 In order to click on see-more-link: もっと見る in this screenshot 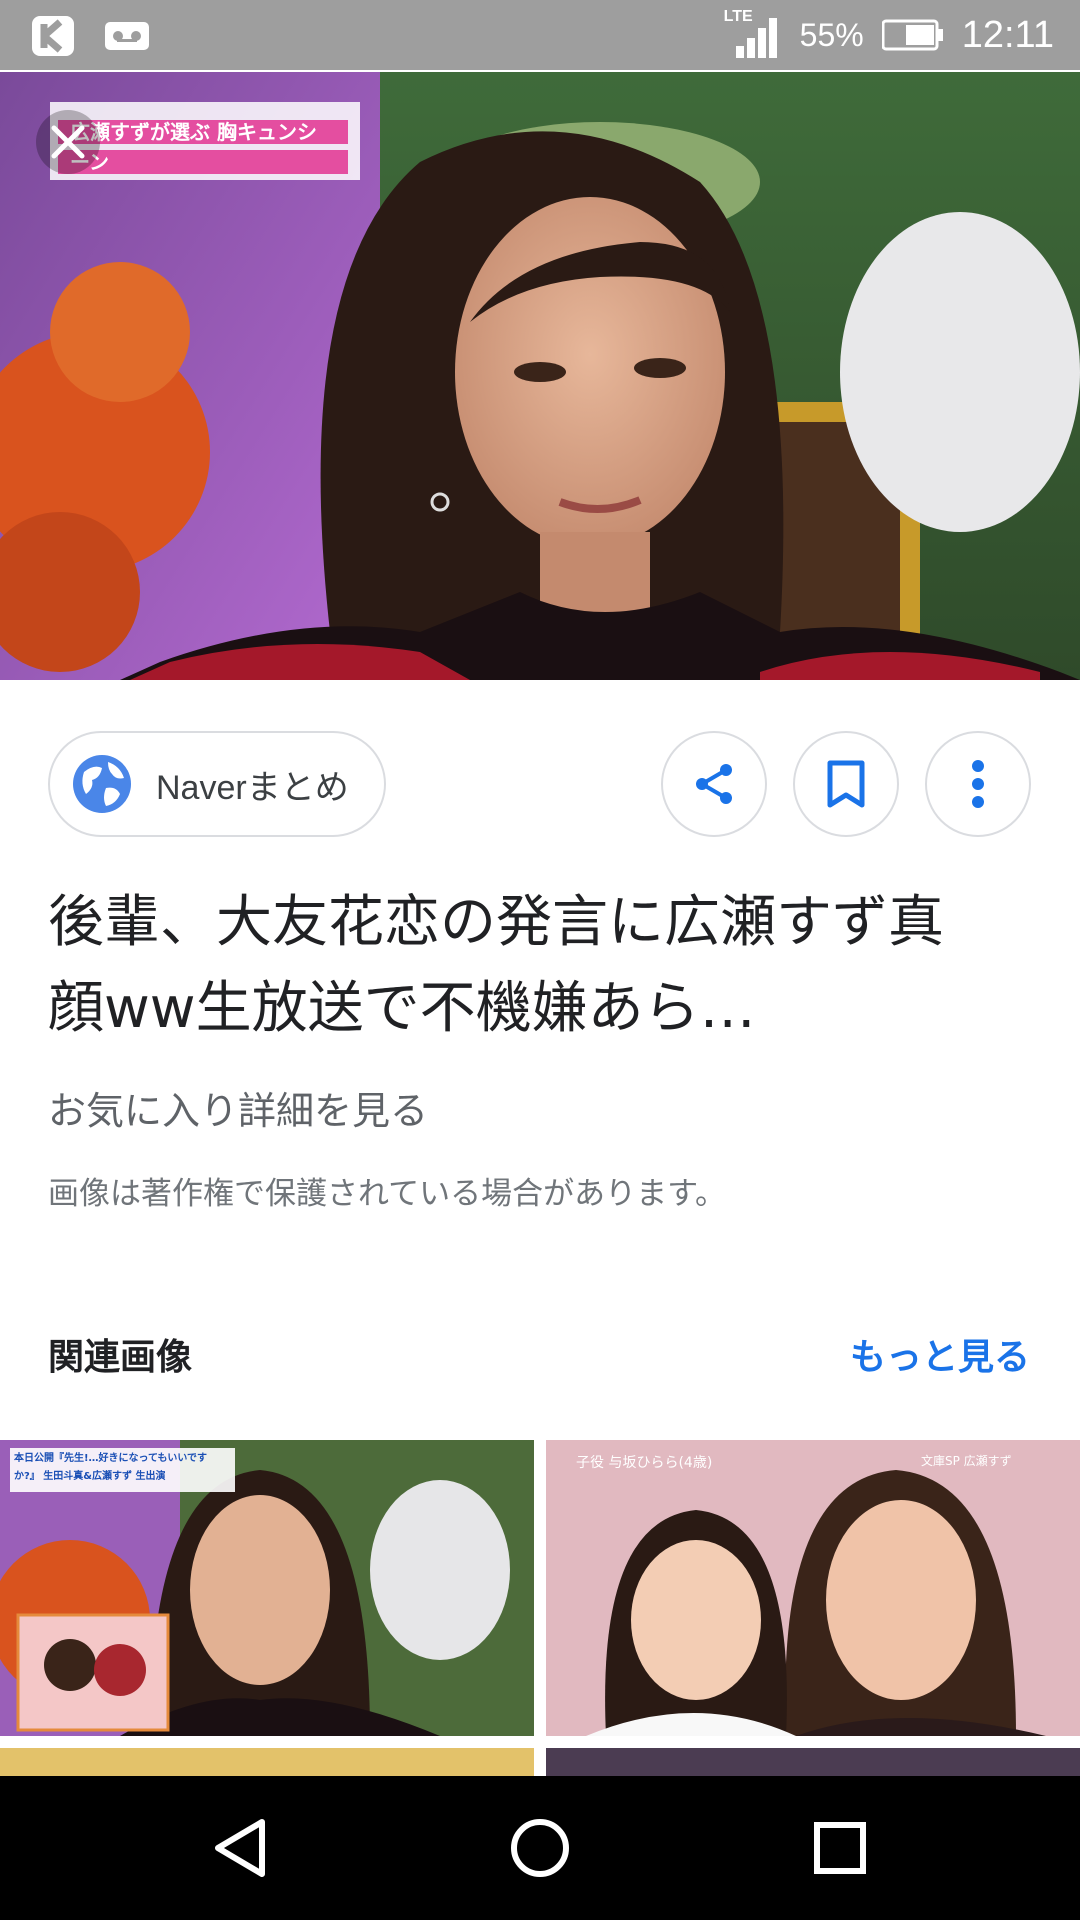, I will do `click(940, 1354)`.